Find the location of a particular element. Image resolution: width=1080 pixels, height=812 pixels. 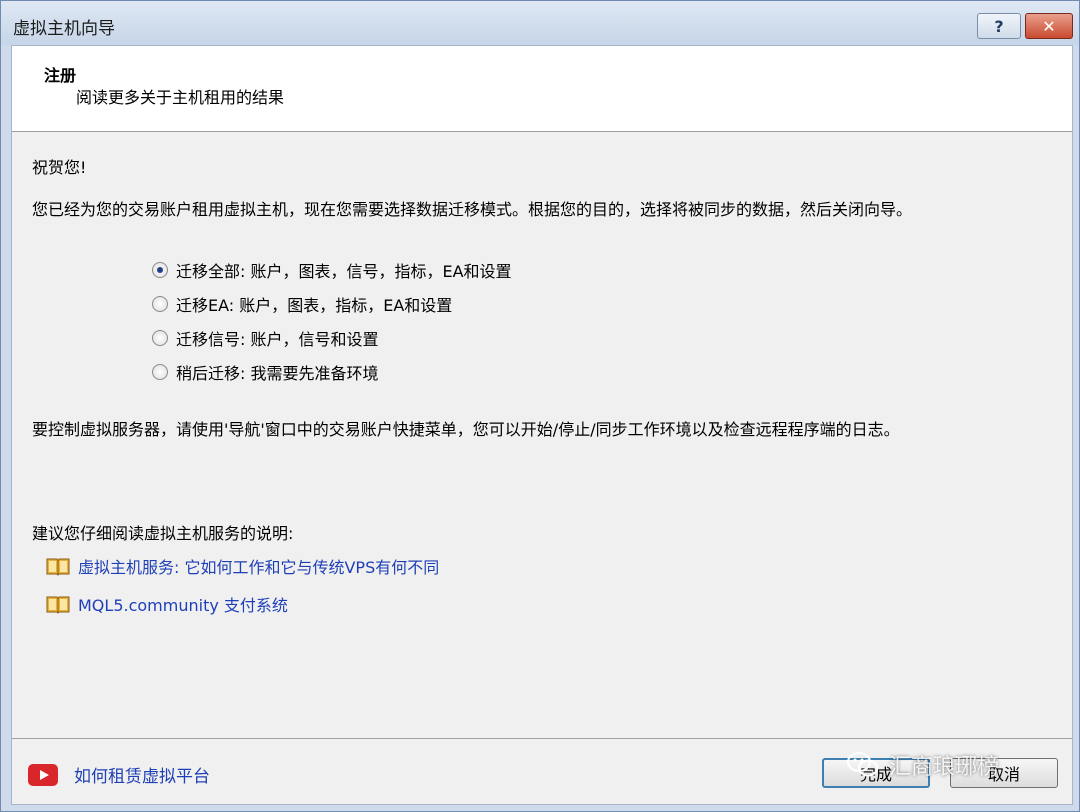

link-payment-system: MQL5.community 支付系统 is located at coordinates (167, 604).